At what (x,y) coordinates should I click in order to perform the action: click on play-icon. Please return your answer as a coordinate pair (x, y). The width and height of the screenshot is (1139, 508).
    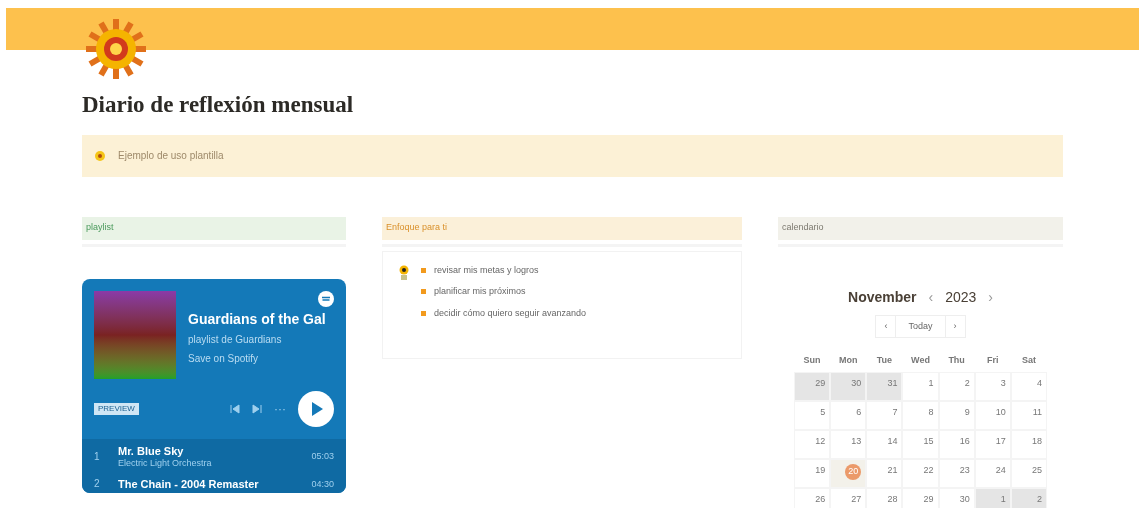
    Looking at the image, I should click on (316, 408).